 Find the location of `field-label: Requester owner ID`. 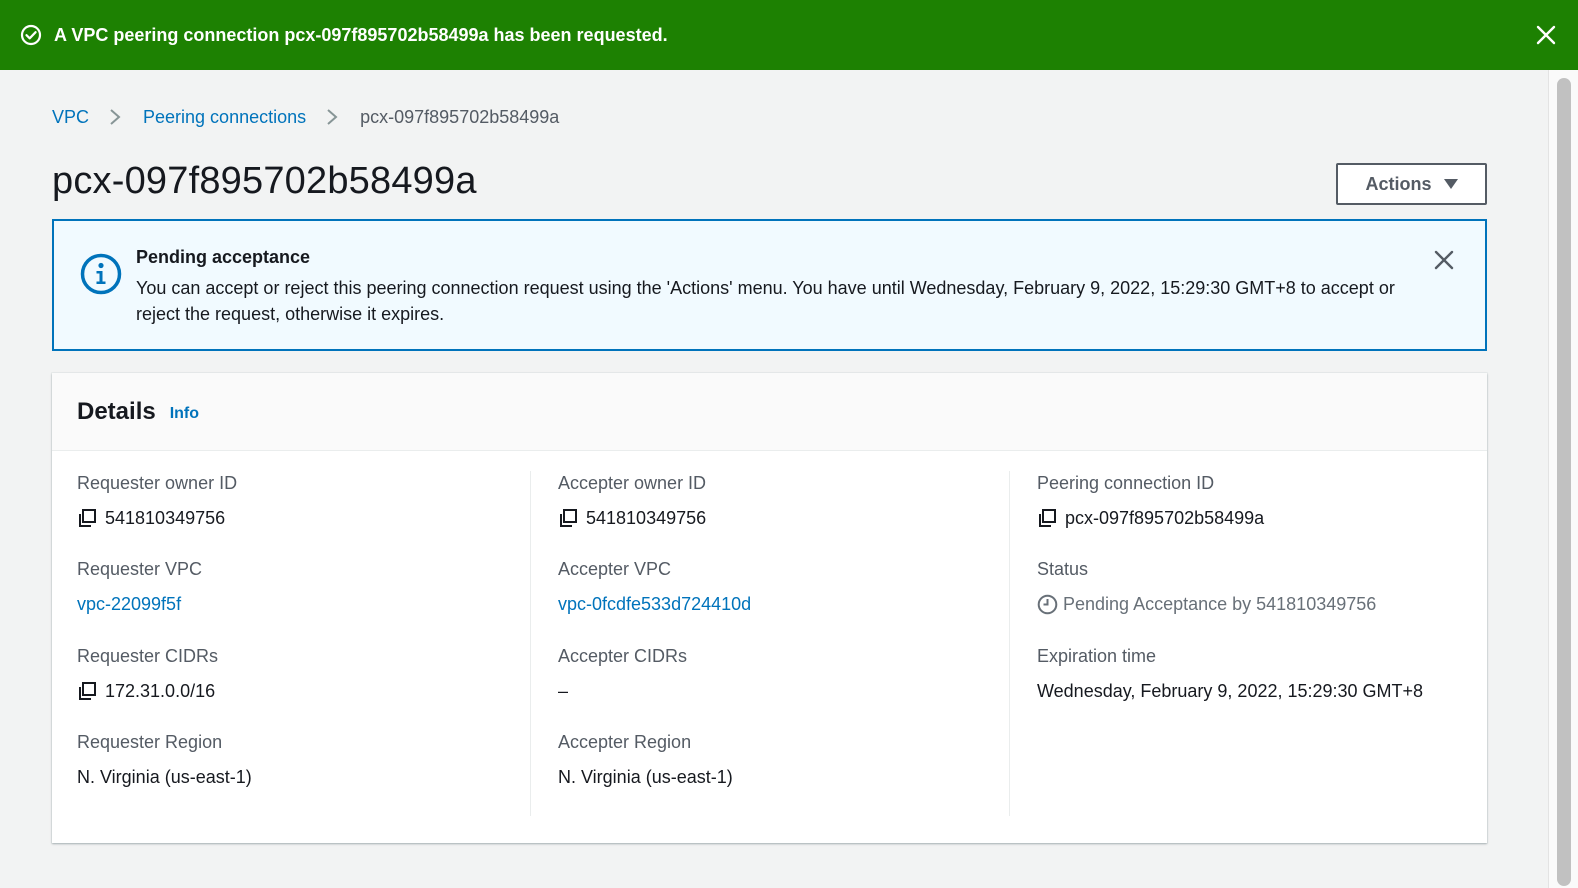

field-label: Requester owner ID is located at coordinates (157, 483).